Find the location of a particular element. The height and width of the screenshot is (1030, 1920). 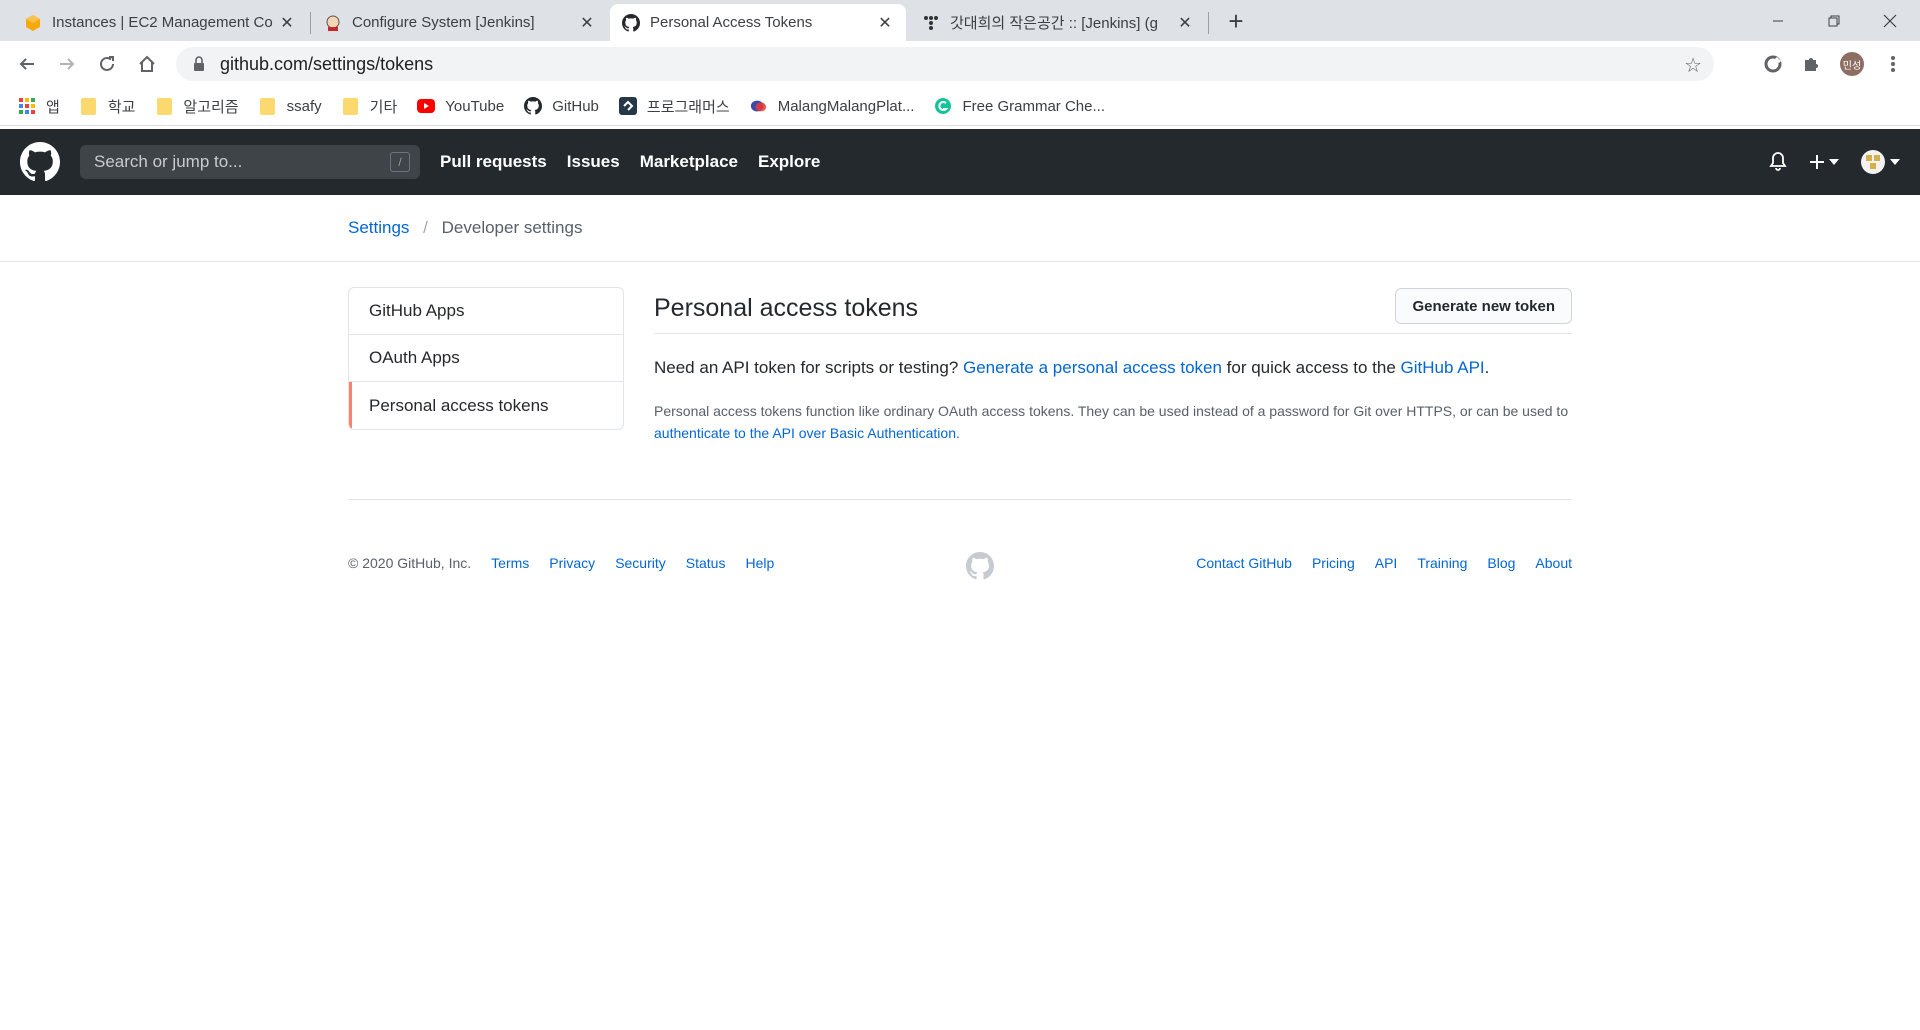

close-window-icon is located at coordinates (1890, 20).